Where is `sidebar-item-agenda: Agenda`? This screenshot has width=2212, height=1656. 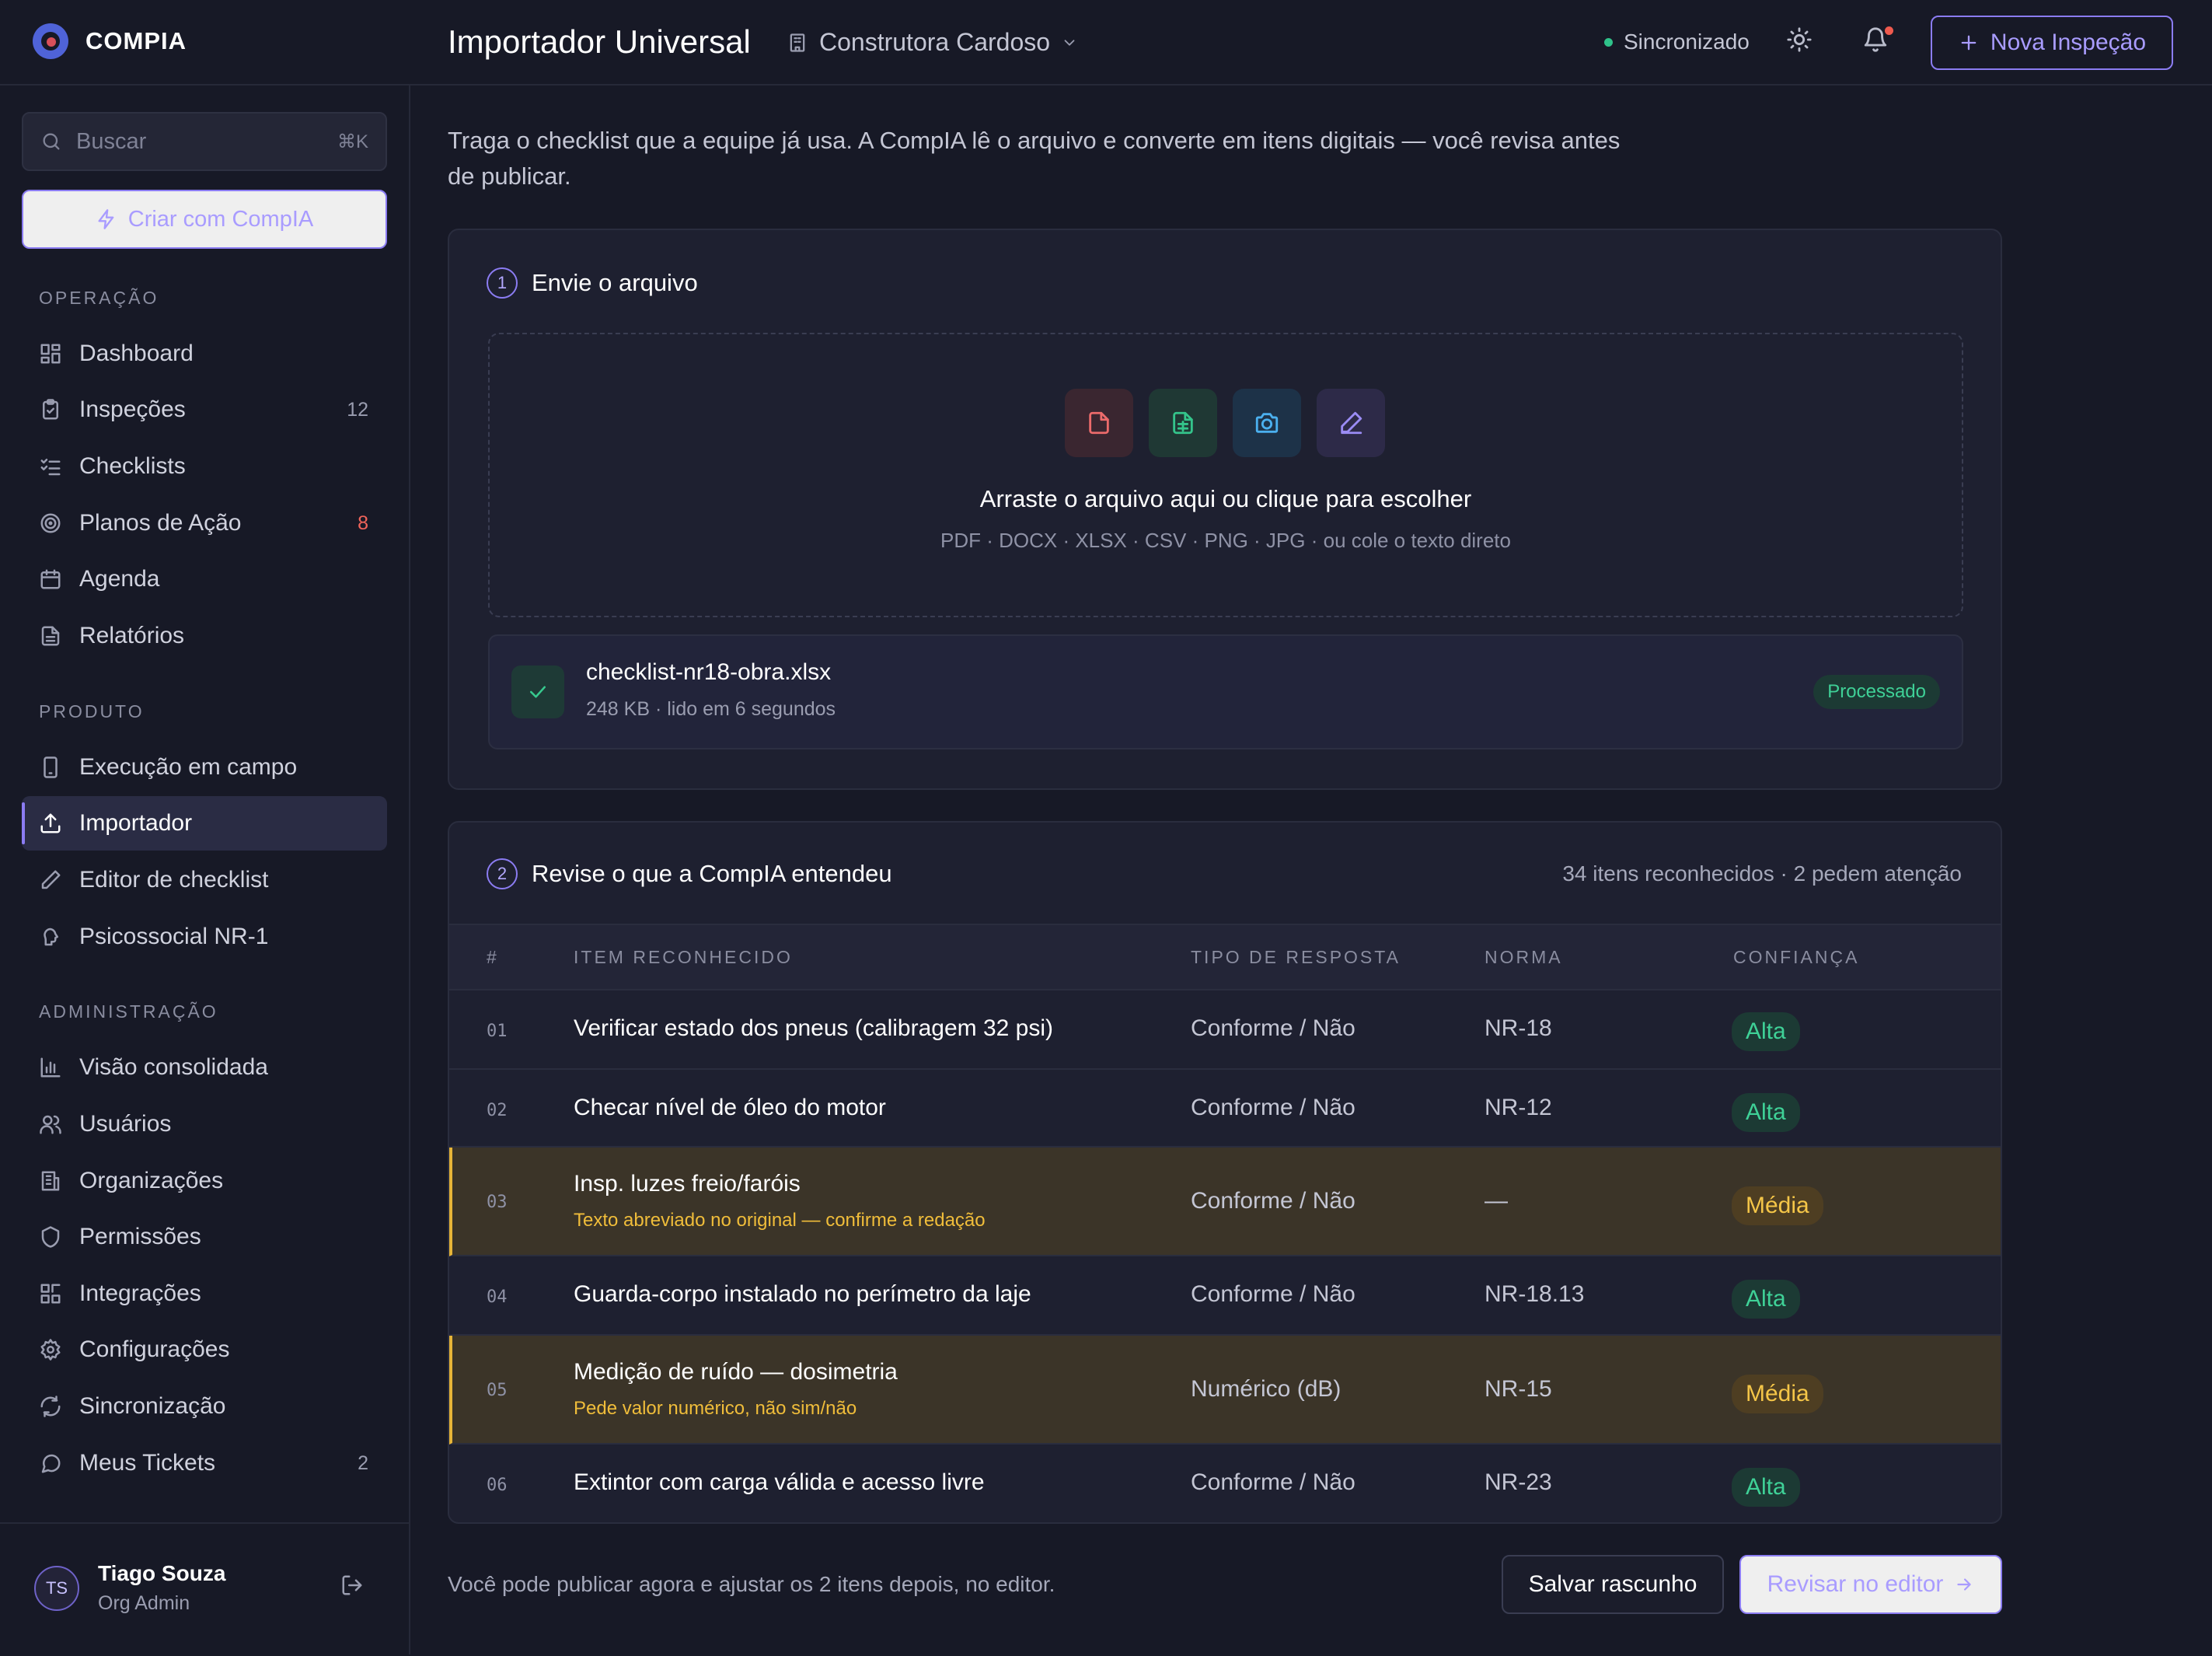
sidebar-item-agenda: Agenda is located at coordinates (205, 579).